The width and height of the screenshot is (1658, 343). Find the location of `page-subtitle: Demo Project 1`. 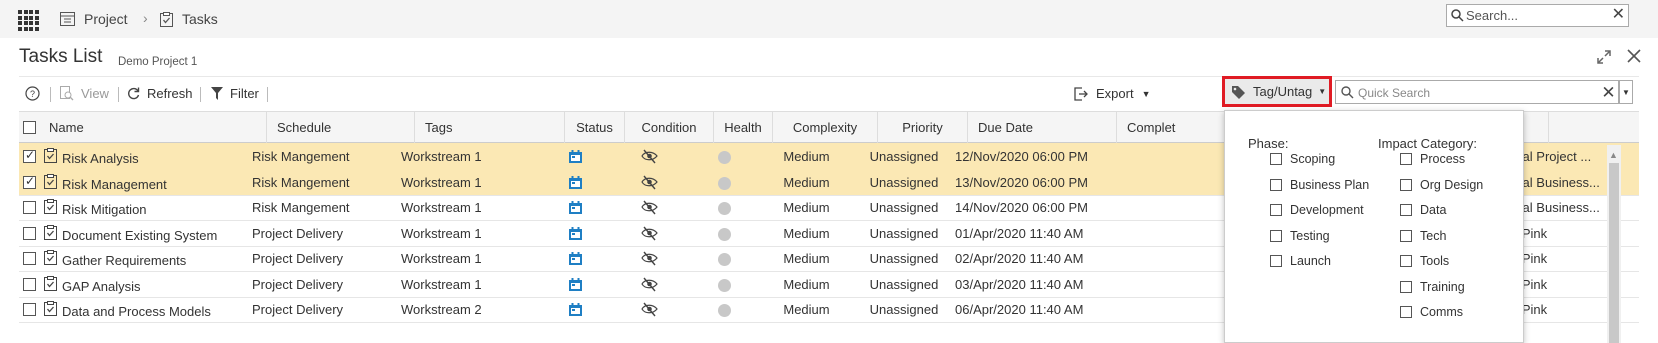

page-subtitle: Demo Project 1 is located at coordinates (158, 62).